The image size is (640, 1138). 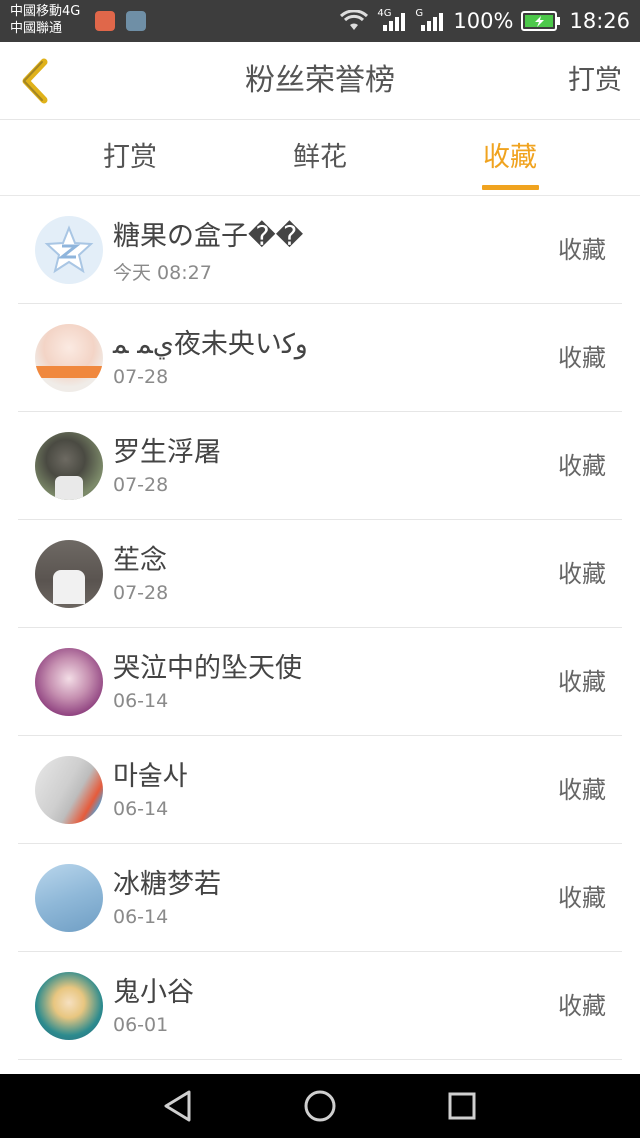 I want to click on tab-bar: 打赏 鲜花 收藏, so click(x=320, y=158).